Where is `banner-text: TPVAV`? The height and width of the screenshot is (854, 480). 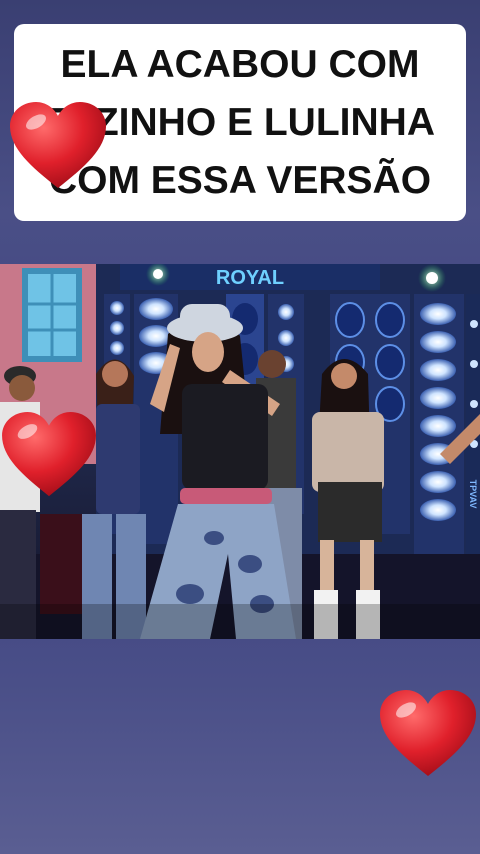 banner-text: TPVAV is located at coordinates (473, 494).